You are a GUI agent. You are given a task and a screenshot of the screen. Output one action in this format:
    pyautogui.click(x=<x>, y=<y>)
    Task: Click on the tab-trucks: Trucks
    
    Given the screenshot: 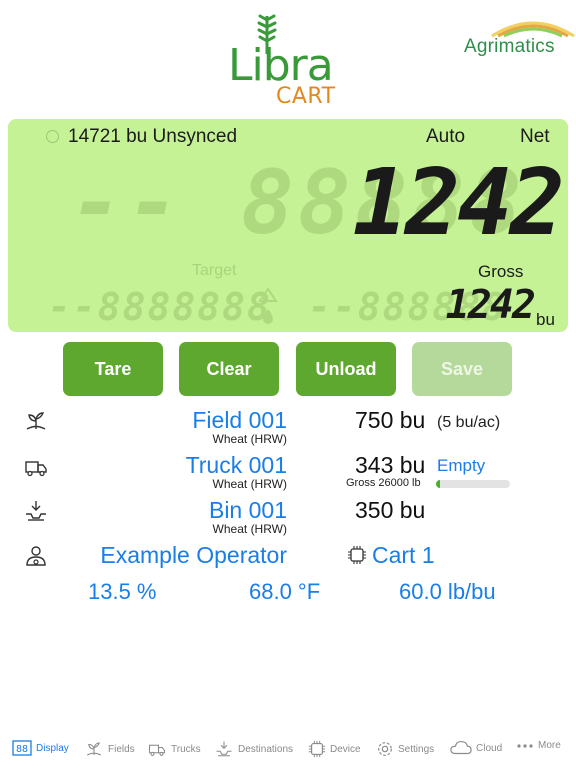 What is the action you would take?
    pyautogui.click(x=174, y=749)
    